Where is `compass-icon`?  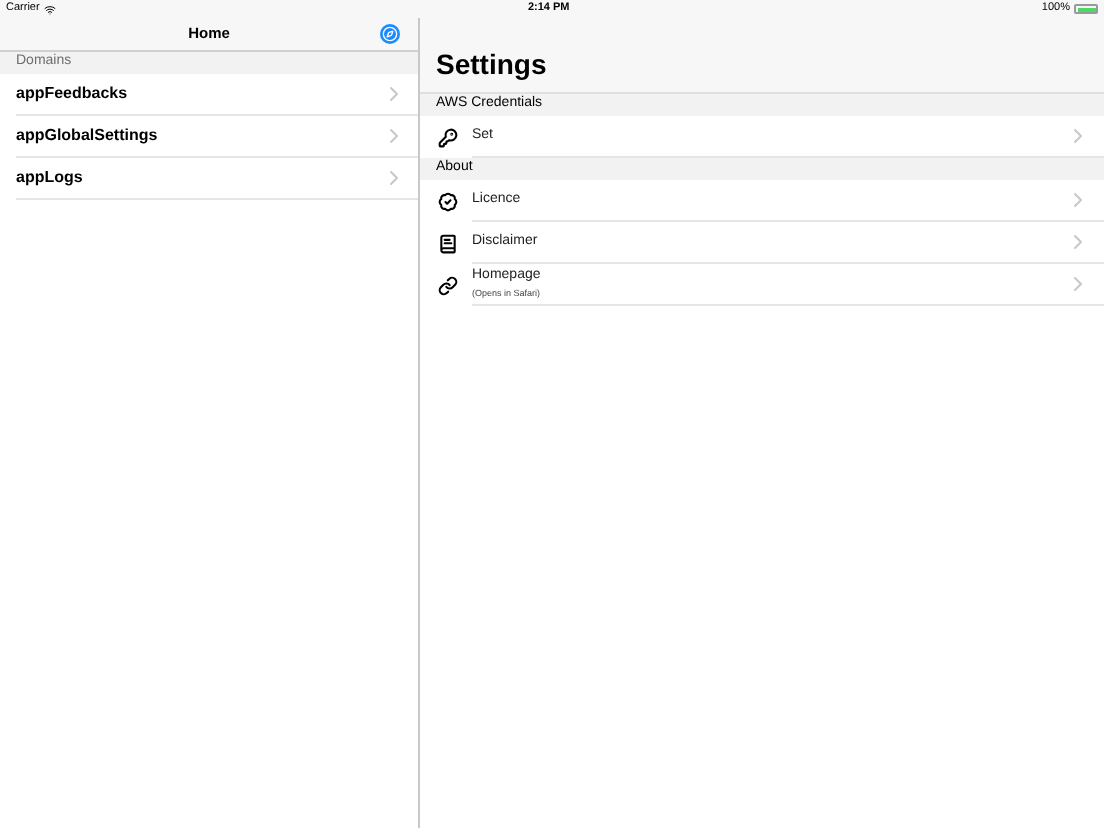
compass-icon is located at coordinates (390, 34).